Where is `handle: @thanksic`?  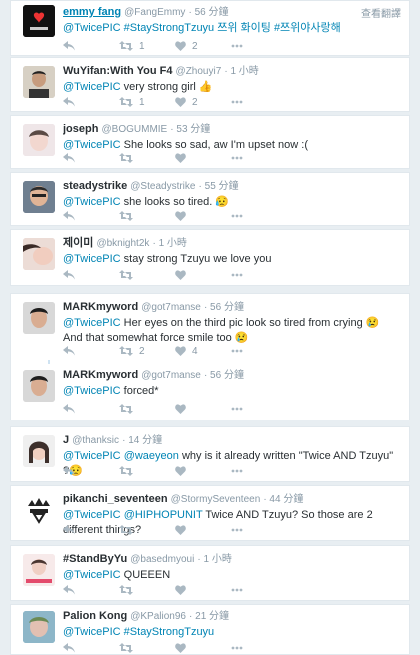
handle: @thanksic is located at coordinates (95, 440).